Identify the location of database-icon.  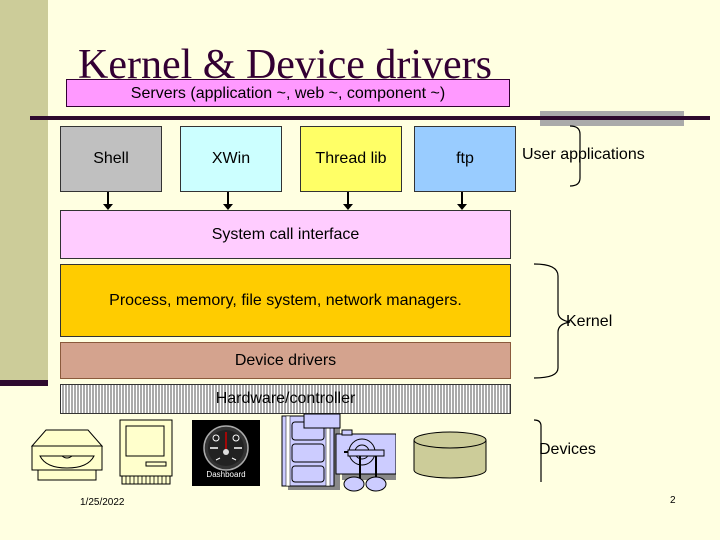
(450, 455).